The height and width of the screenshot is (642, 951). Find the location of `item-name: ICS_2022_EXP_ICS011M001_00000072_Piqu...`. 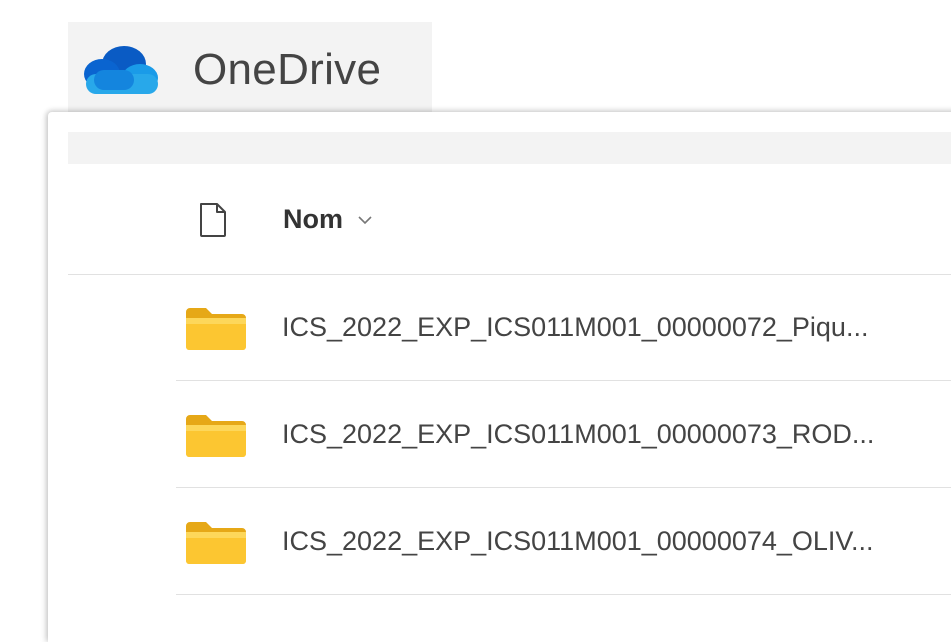

item-name: ICS_2022_EXP_ICS011M001_00000072_Piqu... is located at coordinates (575, 327).